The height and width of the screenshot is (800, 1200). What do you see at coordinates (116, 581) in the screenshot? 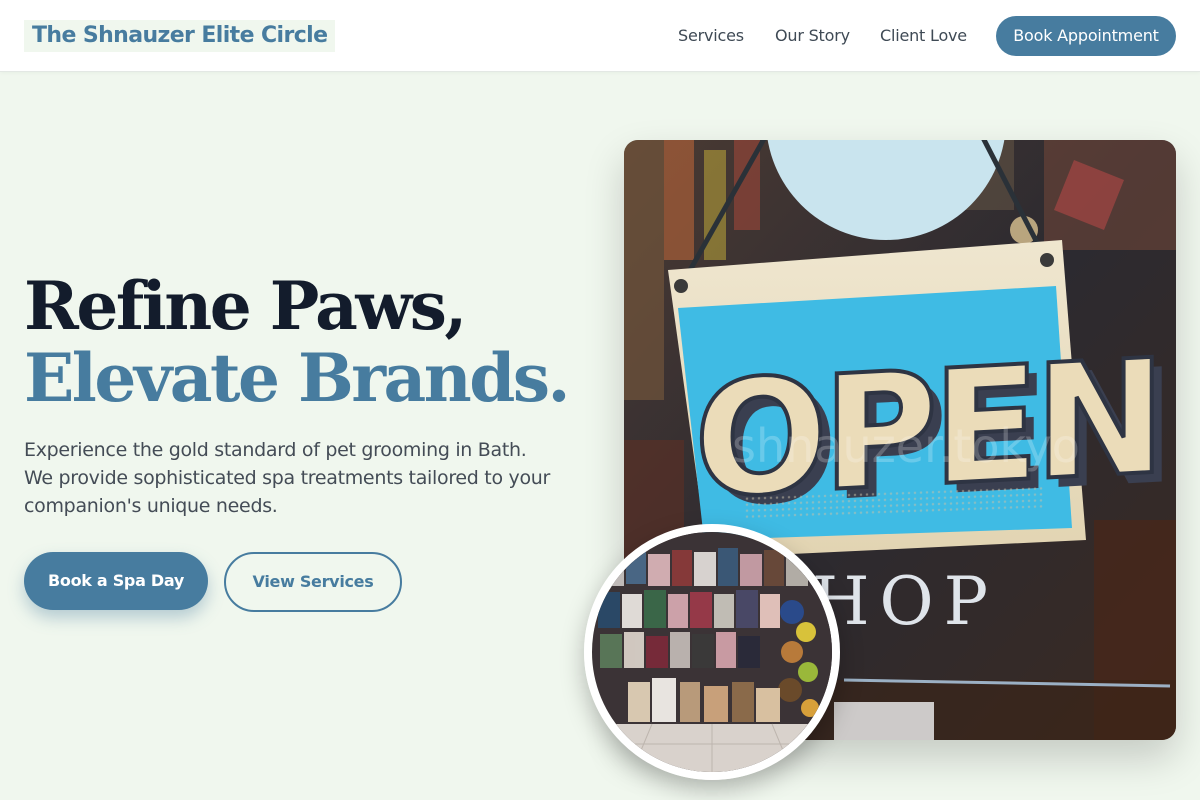
I see `book-spa-day-button: Book a Spa Day` at bounding box center [116, 581].